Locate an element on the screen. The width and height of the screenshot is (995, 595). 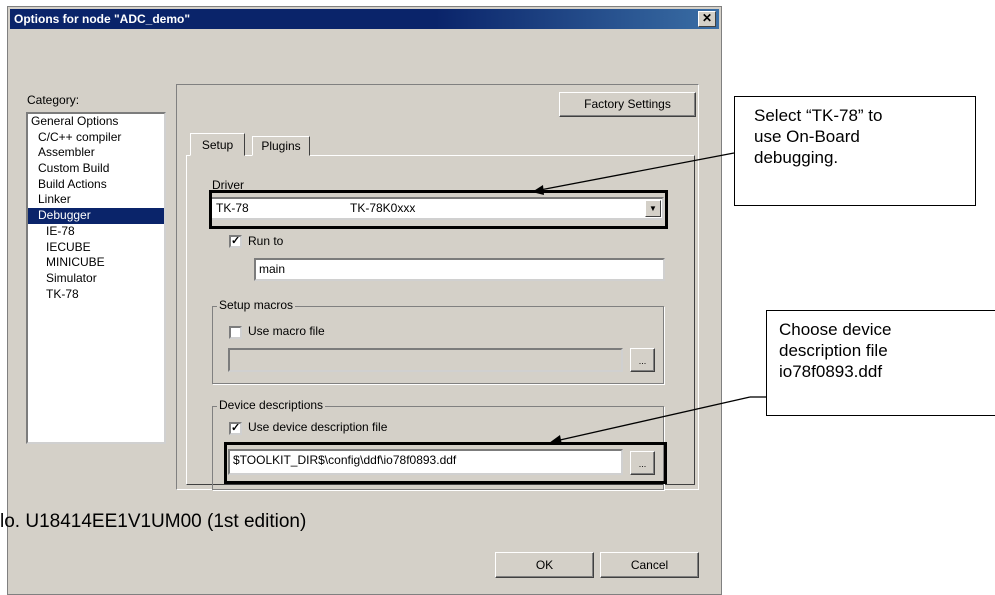
driver-callout-line-2: use On-Board is located at coordinates (807, 136).